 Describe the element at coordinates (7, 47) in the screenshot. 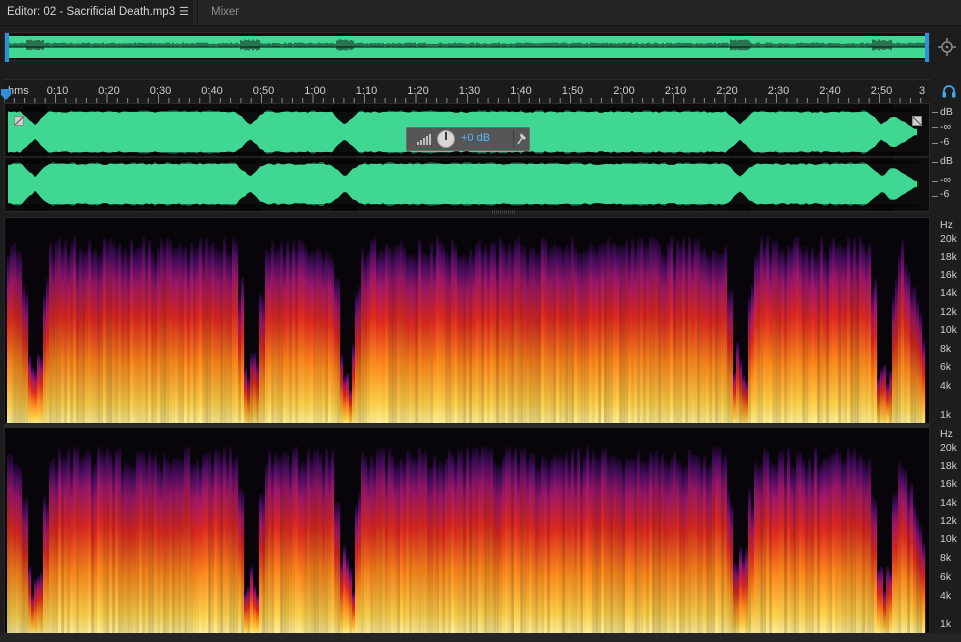

I see `overview-range-left-handle` at that location.